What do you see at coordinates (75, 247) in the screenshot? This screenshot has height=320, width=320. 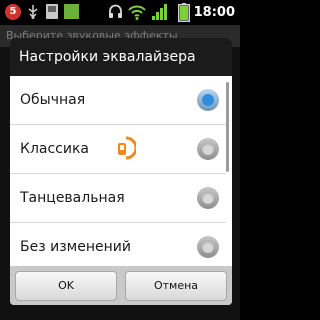 I see `option-label: Без изменений` at bounding box center [75, 247].